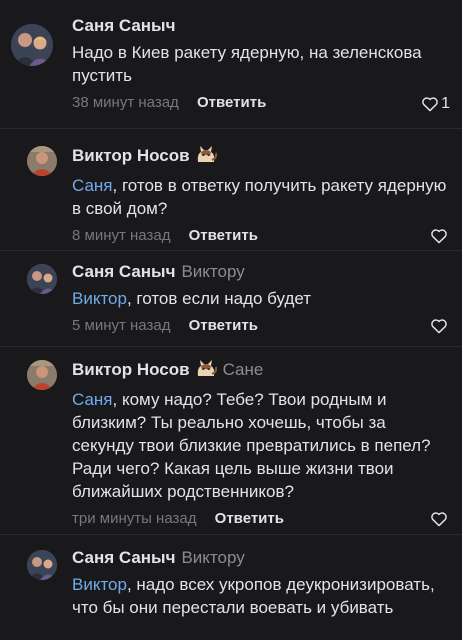  I want to click on timestamp: 38 минут назад, so click(125, 102).